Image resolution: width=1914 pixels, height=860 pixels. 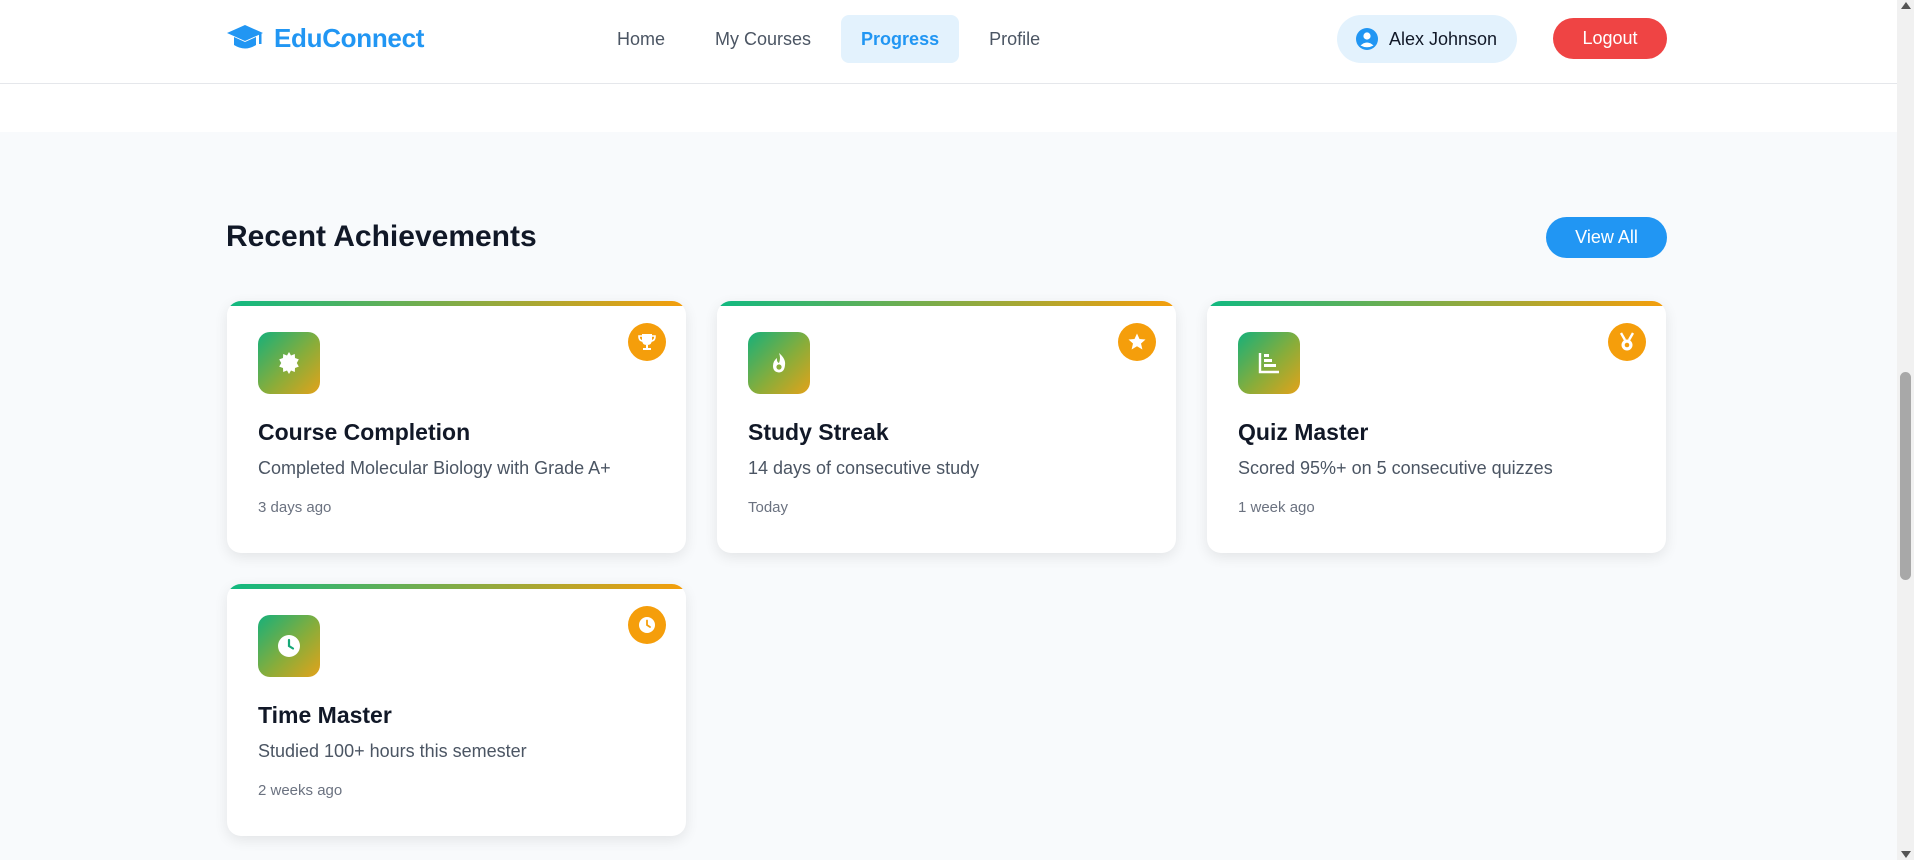 I want to click on view-all-button: View All, so click(x=1606, y=237).